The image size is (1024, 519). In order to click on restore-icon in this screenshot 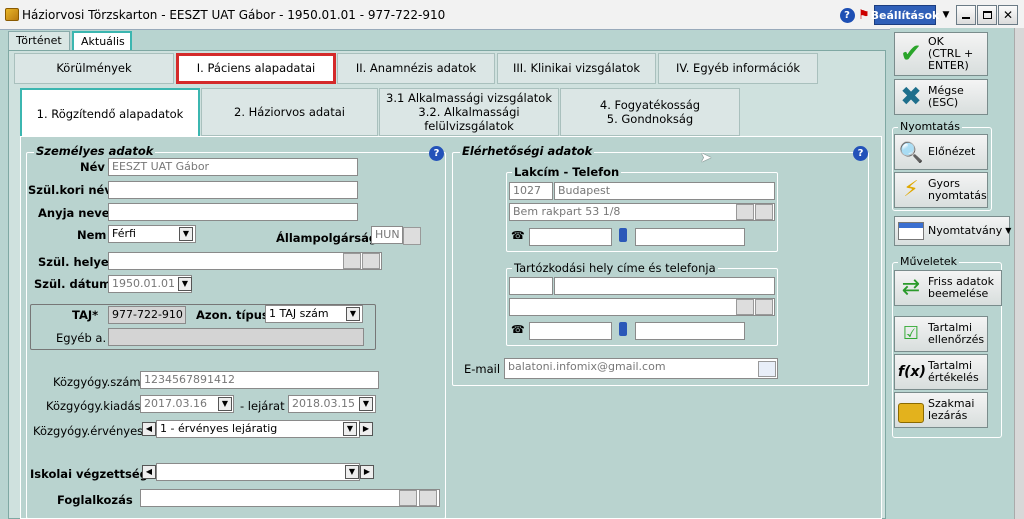, I will do `click(987, 15)`.